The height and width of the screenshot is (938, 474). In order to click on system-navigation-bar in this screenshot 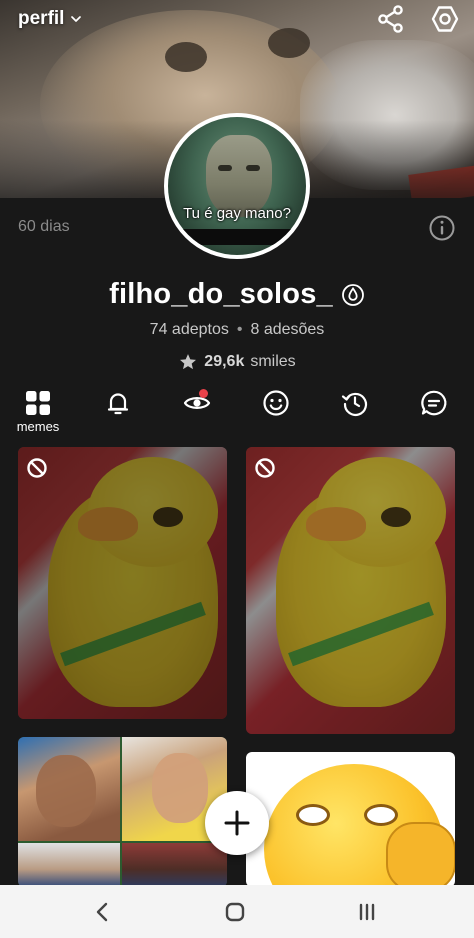, I will do `click(237, 911)`.